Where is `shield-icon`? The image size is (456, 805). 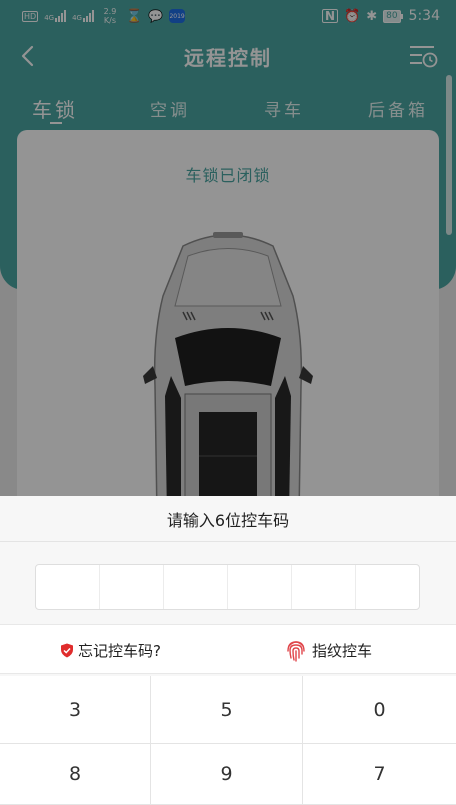 shield-icon is located at coordinates (67, 650).